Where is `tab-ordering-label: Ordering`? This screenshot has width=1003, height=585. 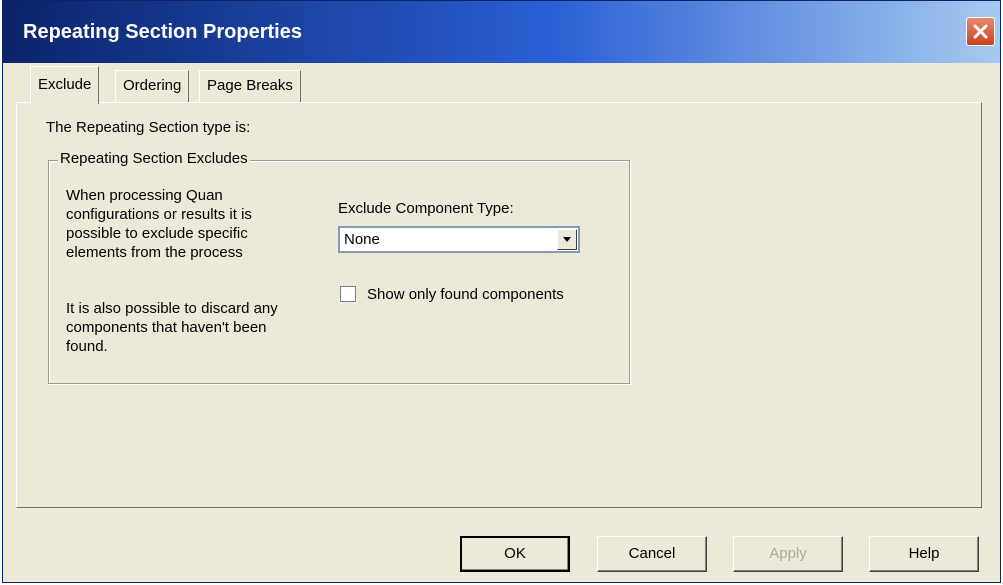 tab-ordering-label: Ordering is located at coordinates (152, 85).